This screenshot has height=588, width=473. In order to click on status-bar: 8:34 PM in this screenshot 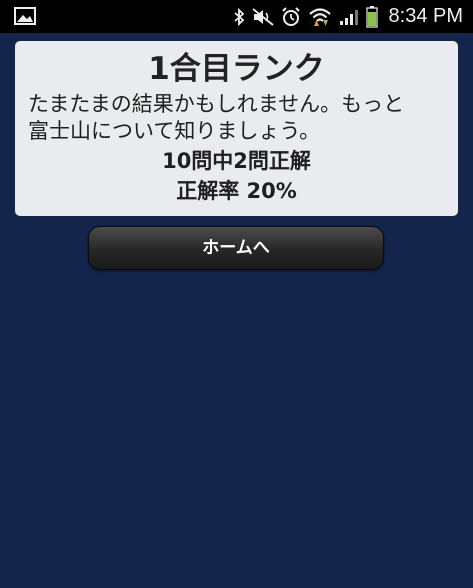, I will do `click(236, 16)`.